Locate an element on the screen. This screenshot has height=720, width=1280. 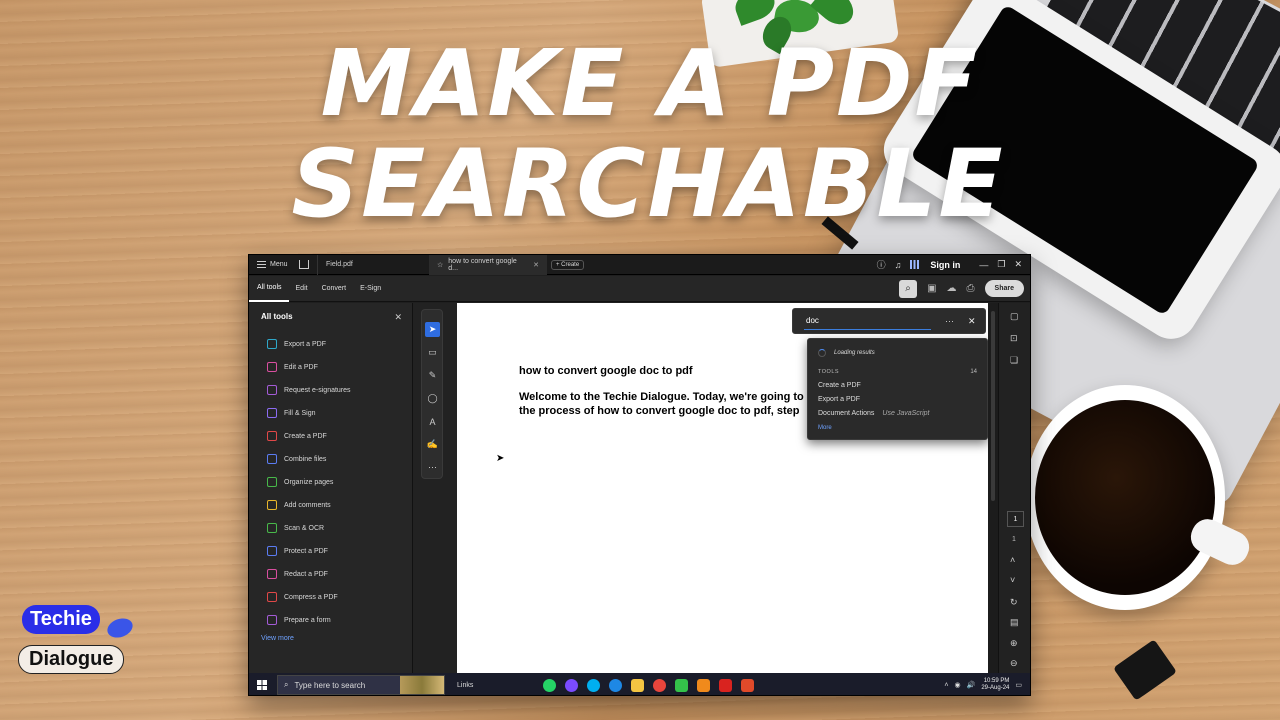
chrome-icon is located at coordinates (660, 685).